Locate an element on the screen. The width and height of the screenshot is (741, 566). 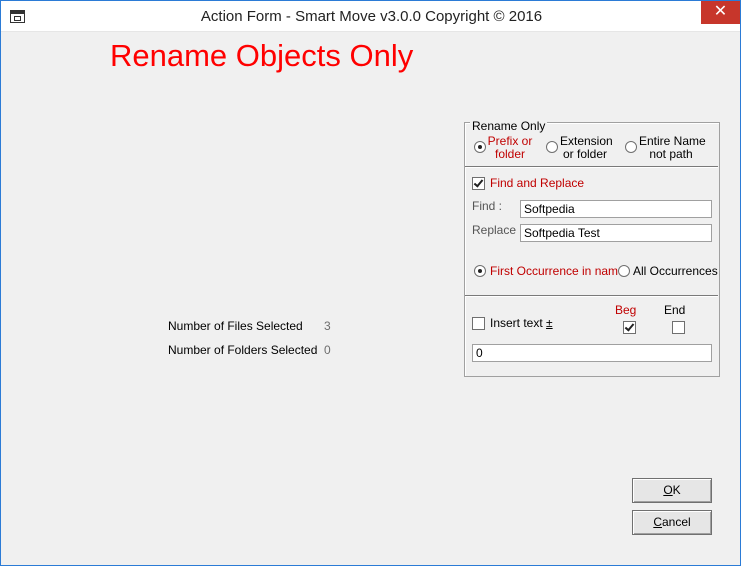
cancel-rest: ancel is located at coordinates (676, 522).